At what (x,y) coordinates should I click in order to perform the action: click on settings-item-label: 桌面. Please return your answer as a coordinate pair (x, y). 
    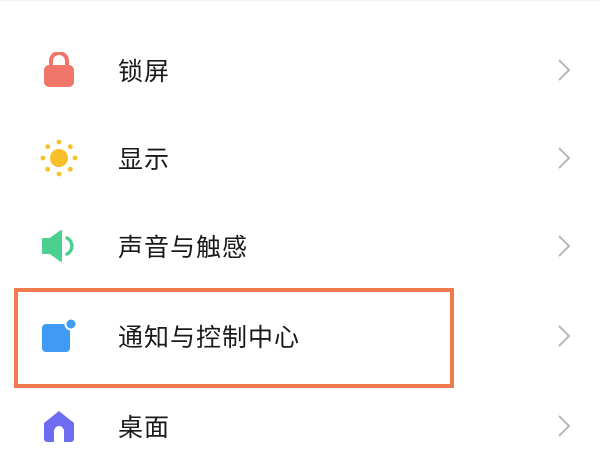
    Looking at the image, I should click on (144, 427).